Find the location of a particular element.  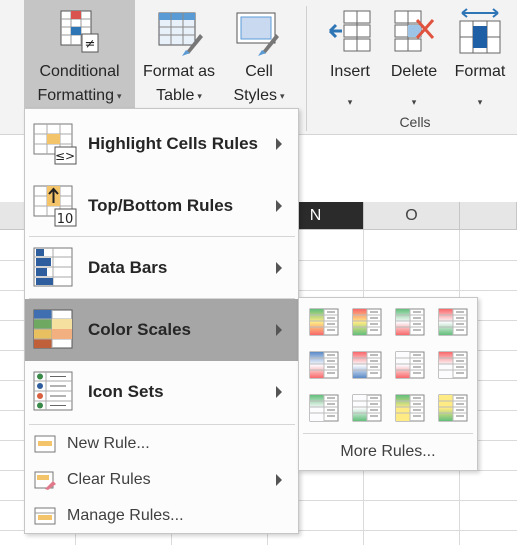

cells-group-label: Cells is located at coordinates (415, 122).